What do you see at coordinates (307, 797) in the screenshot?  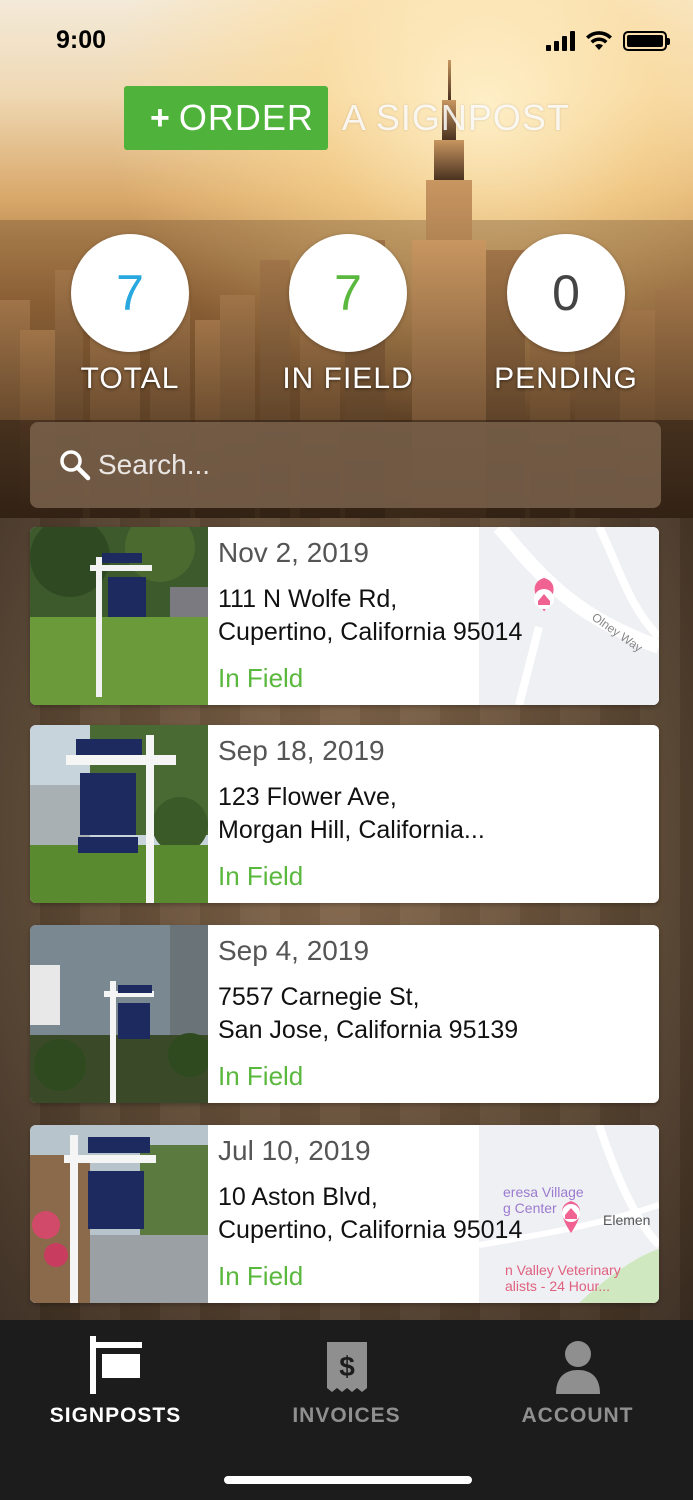 I see `address-line-1: 123 Flower Ave,` at bounding box center [307, 797].